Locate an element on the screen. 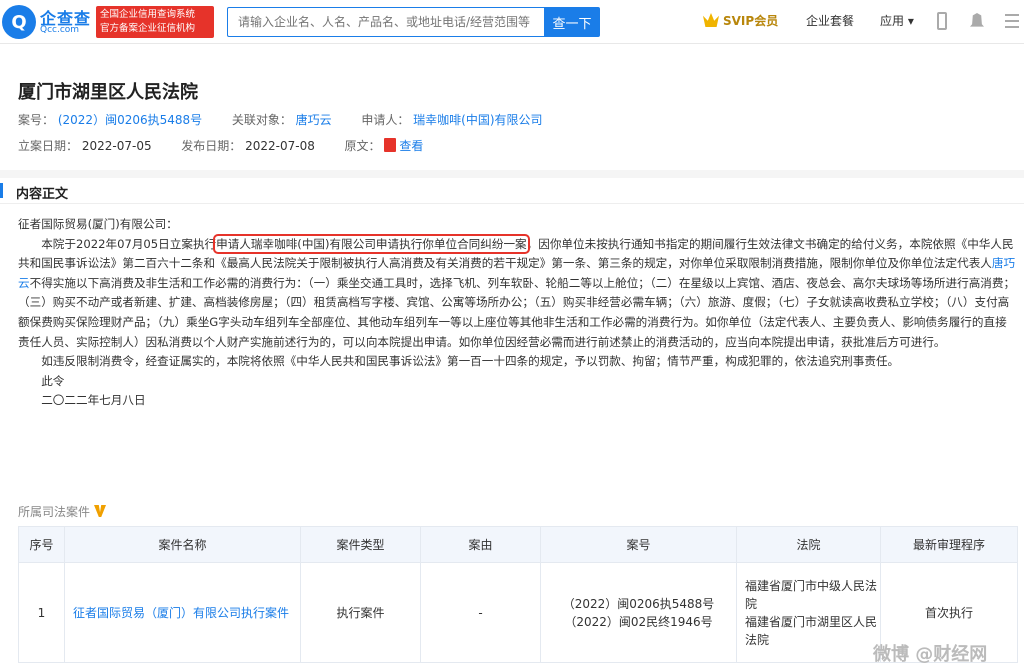 The height and width of the screenshot is (671, 1024). case-no-label: 案号： is located at coordinates (36, 120).